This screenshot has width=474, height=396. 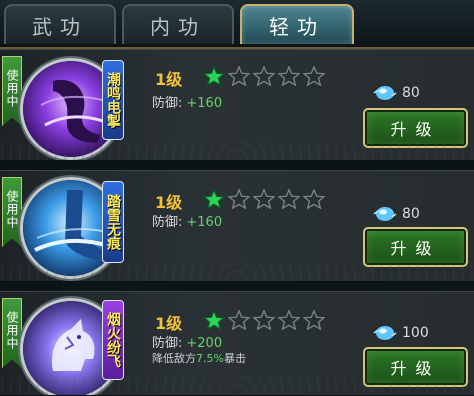 What do you see at coordinates (178, 24) in the screenshot?
I see `tab-neigong: 内功` at bounding box center [178, 24].